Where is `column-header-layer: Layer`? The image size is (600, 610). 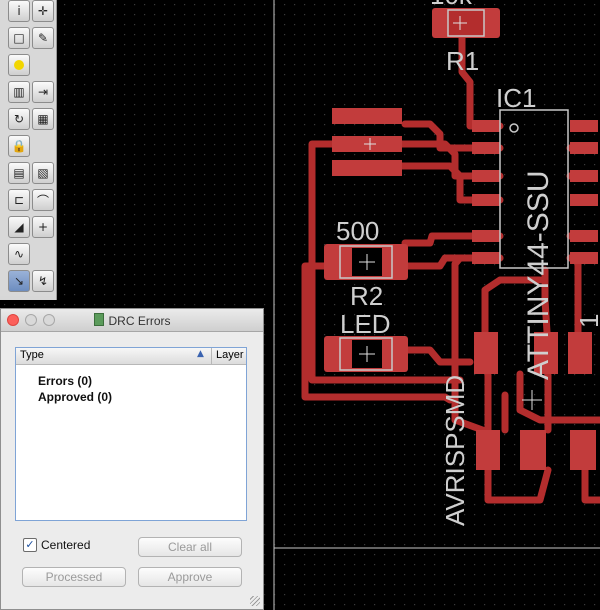
column-header-layer: Layer is located at coordinates (229, 356).